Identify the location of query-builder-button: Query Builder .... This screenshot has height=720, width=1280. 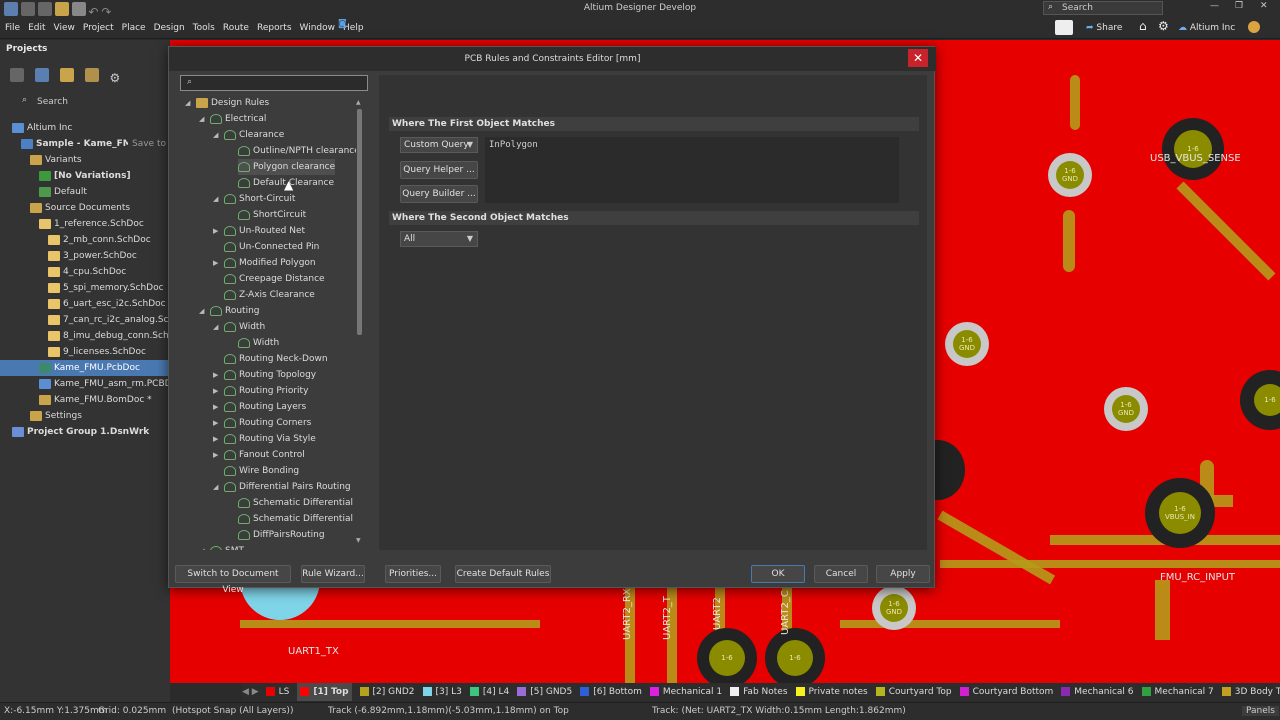
(439, 194).